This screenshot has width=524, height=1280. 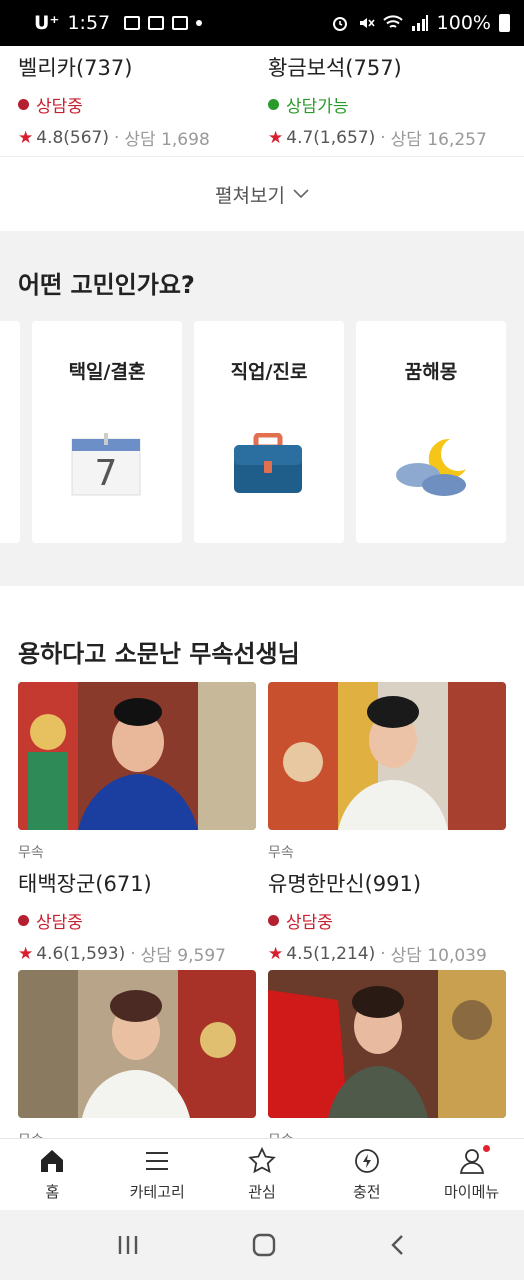 What do you see at coordinates (10, 432) in the screenshot?
I see `concern-card-partial` at bounding box center [10, 432].